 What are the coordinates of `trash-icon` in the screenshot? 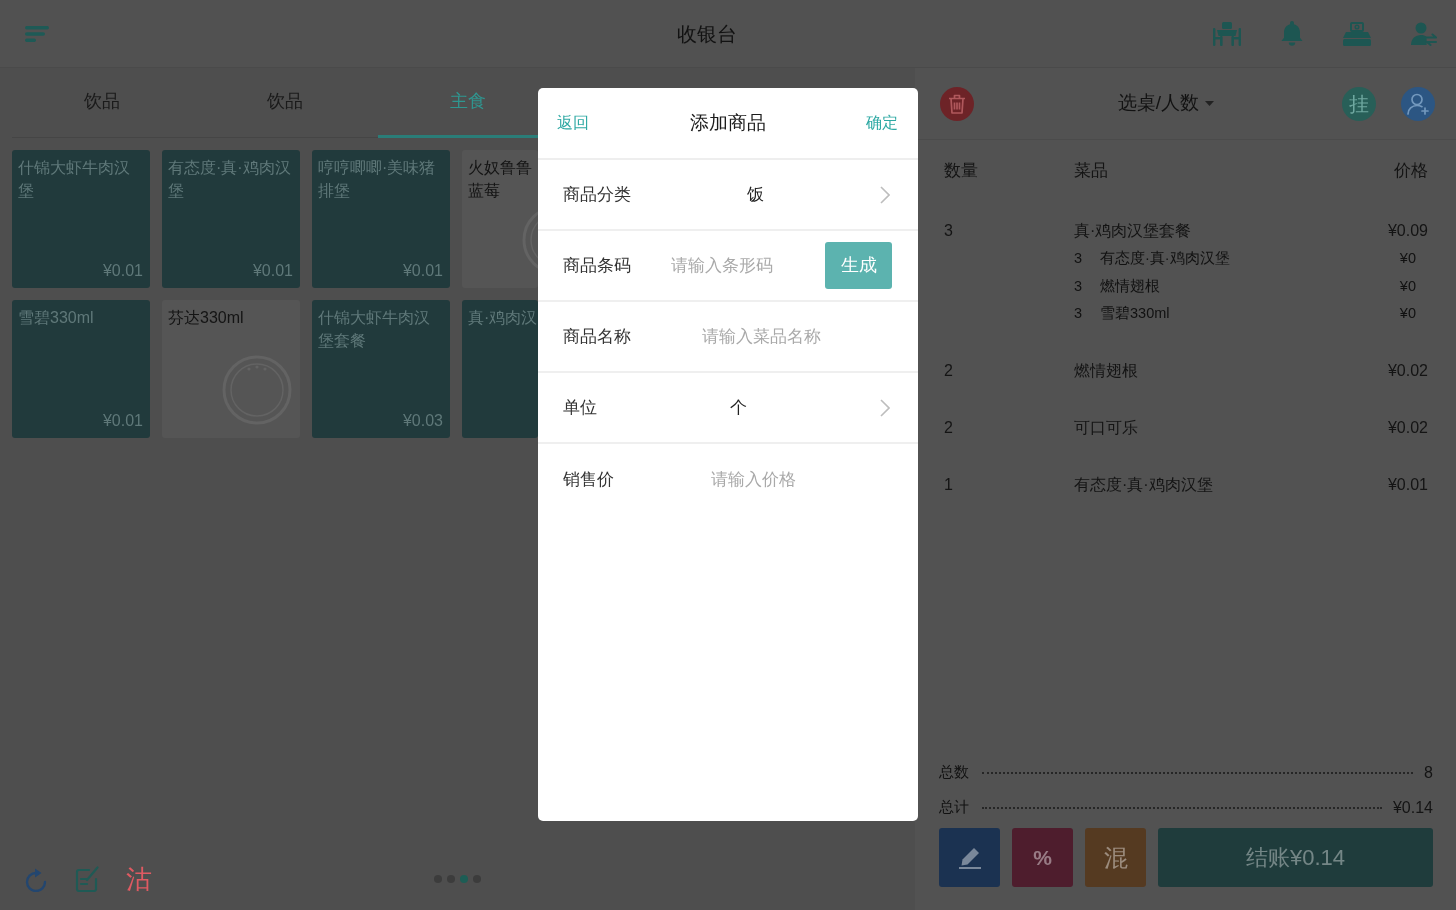 It's located at (957, 103).